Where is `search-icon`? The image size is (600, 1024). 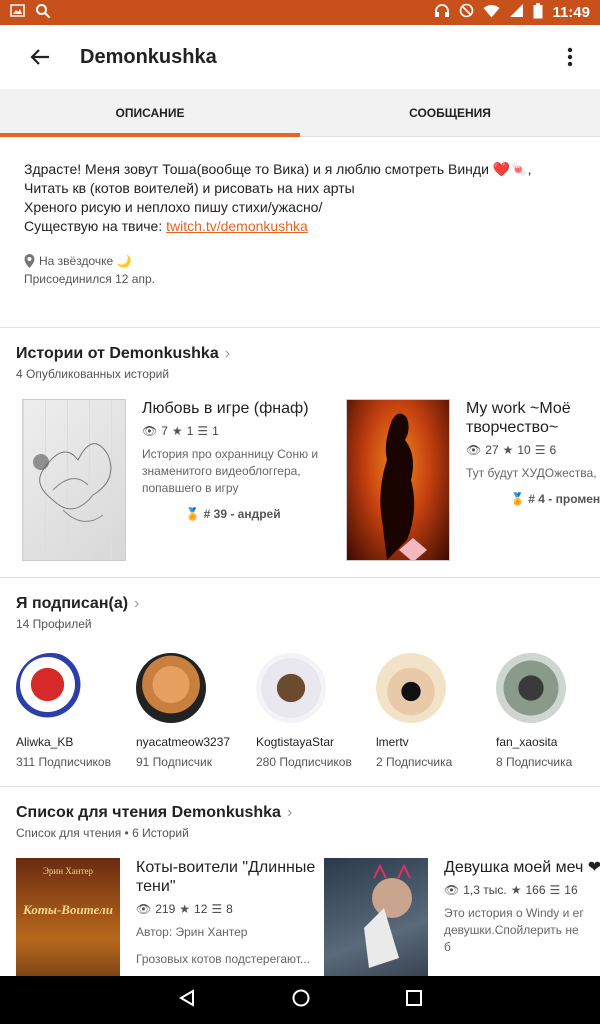 search-icon is located at coordinates (43, 13).